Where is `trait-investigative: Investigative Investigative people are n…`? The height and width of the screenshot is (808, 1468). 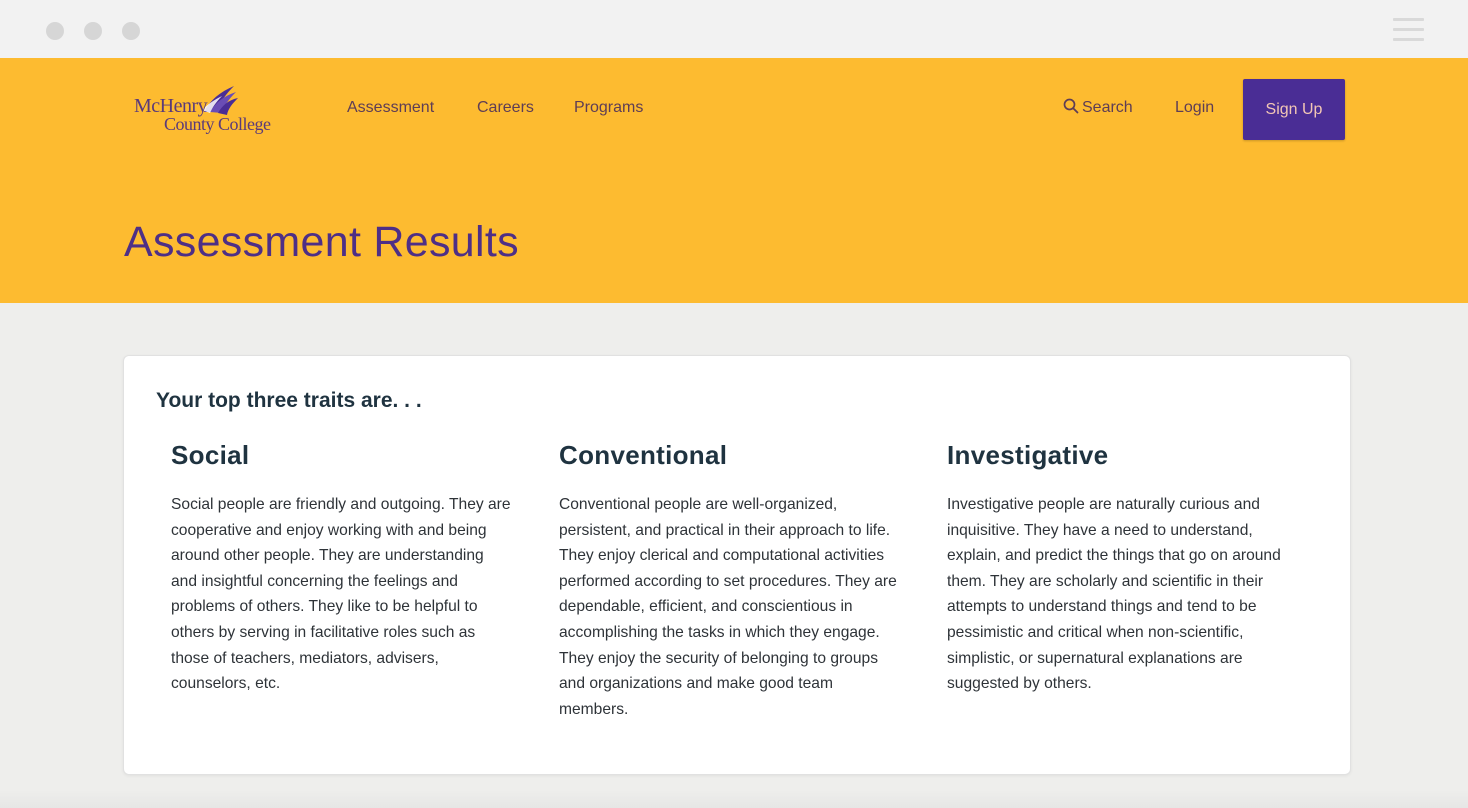
trait-investigative: Investigative Investigative people are n… is located at coordinates (1132, 568).